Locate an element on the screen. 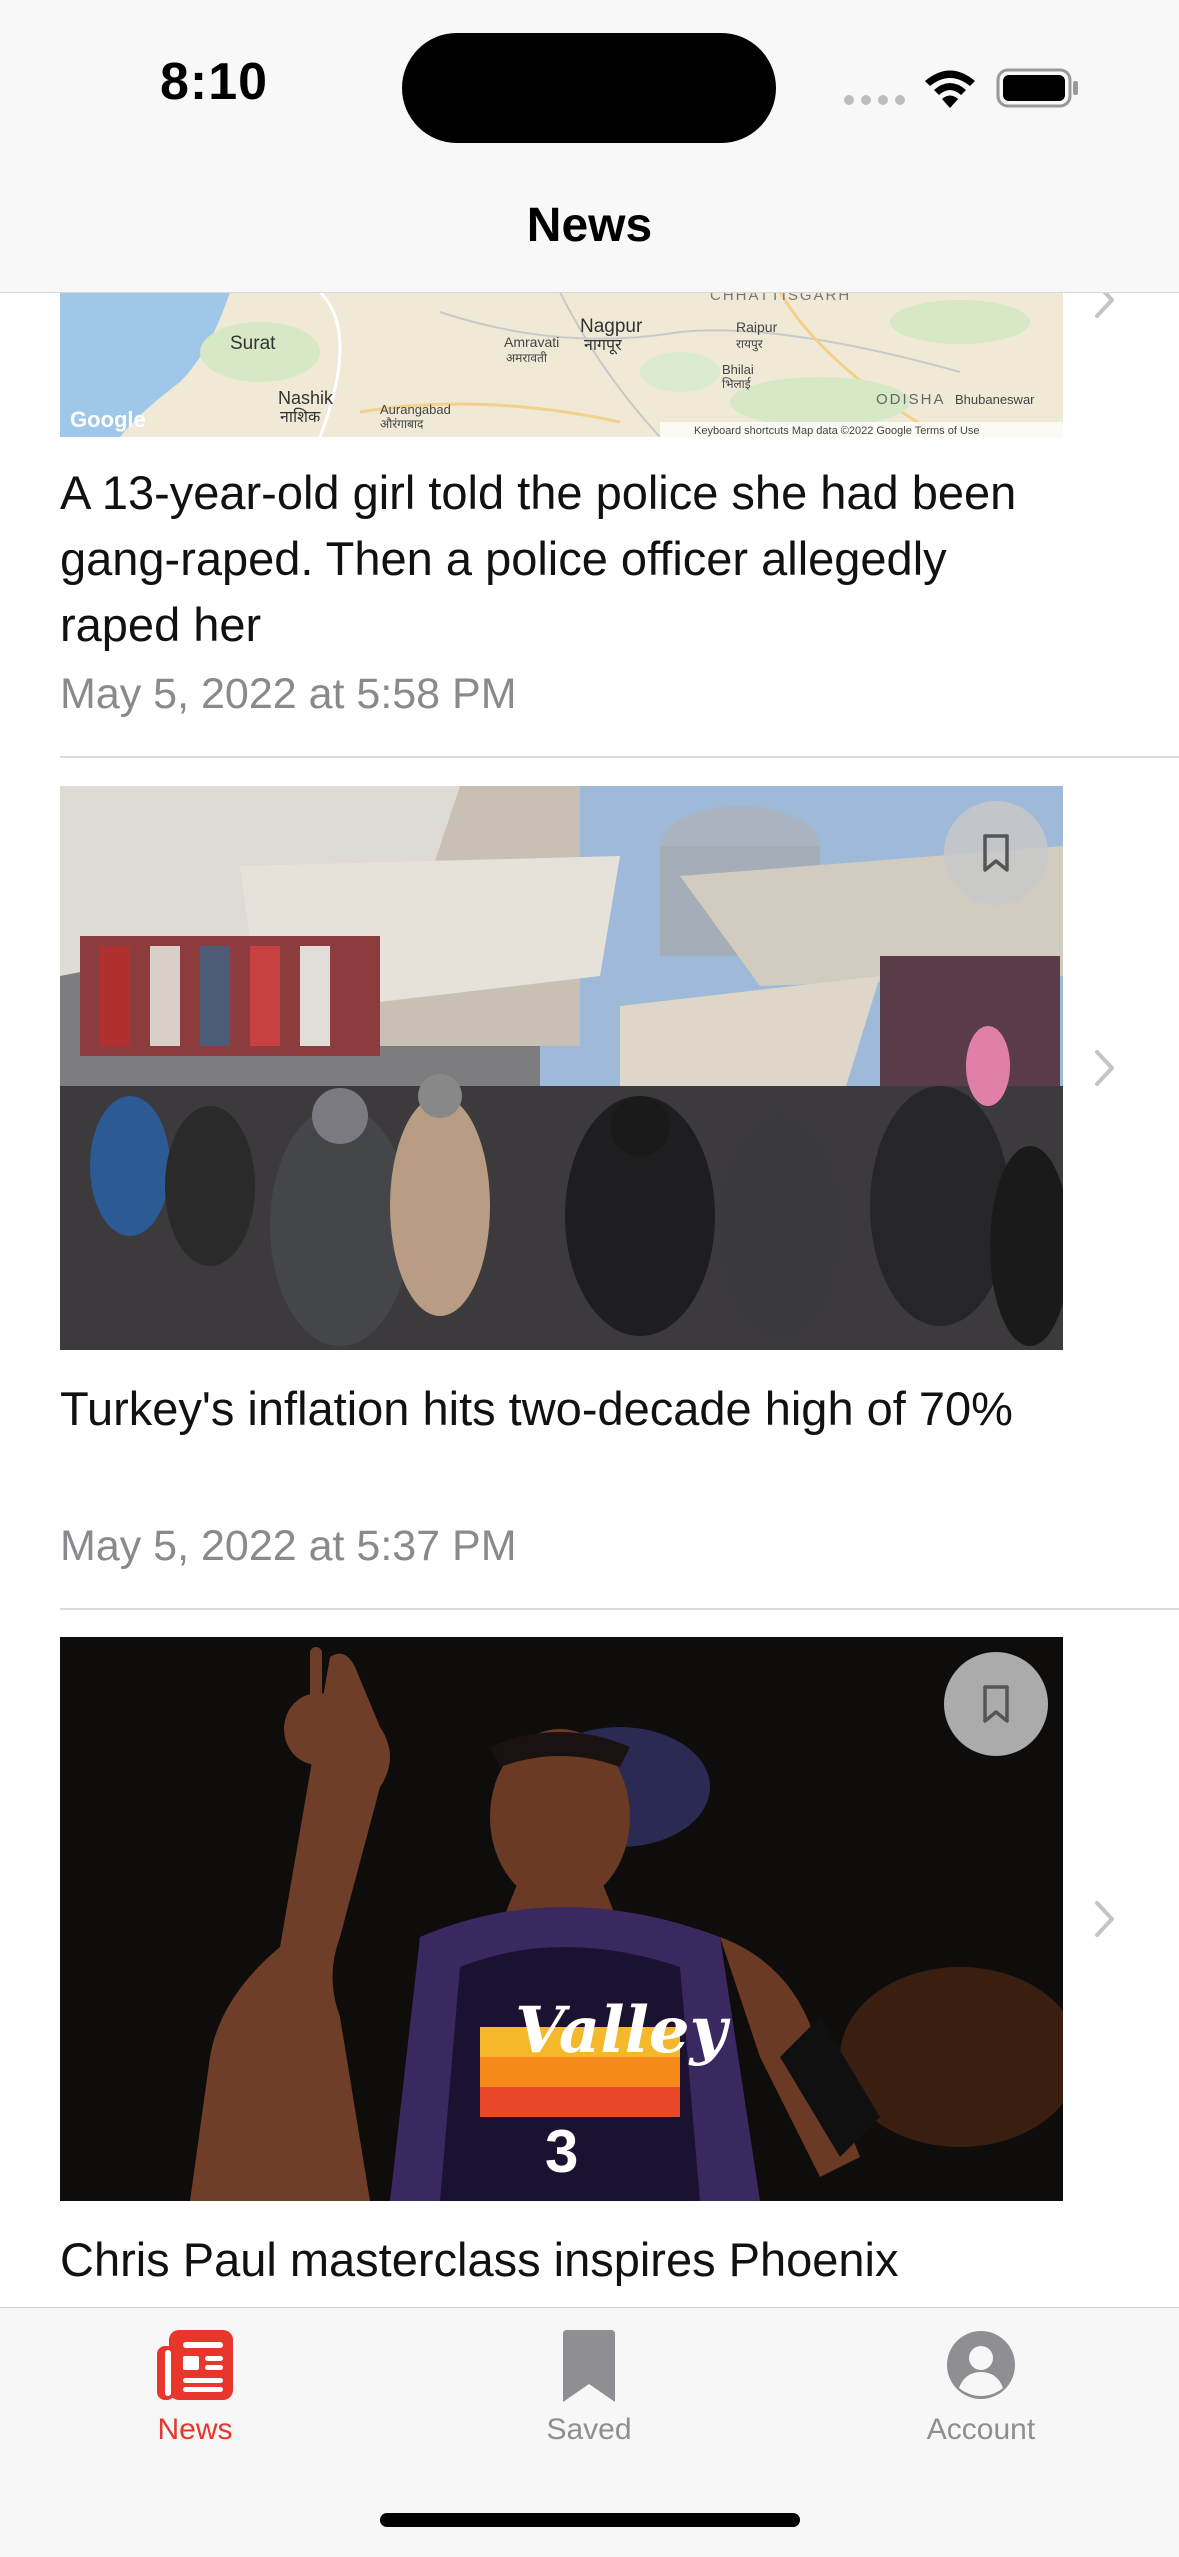 The height and width of the screenshot is (2557, 1179). map-label-chhattisgarh: CHHATTISGARH is located at coordinates (780, 298).